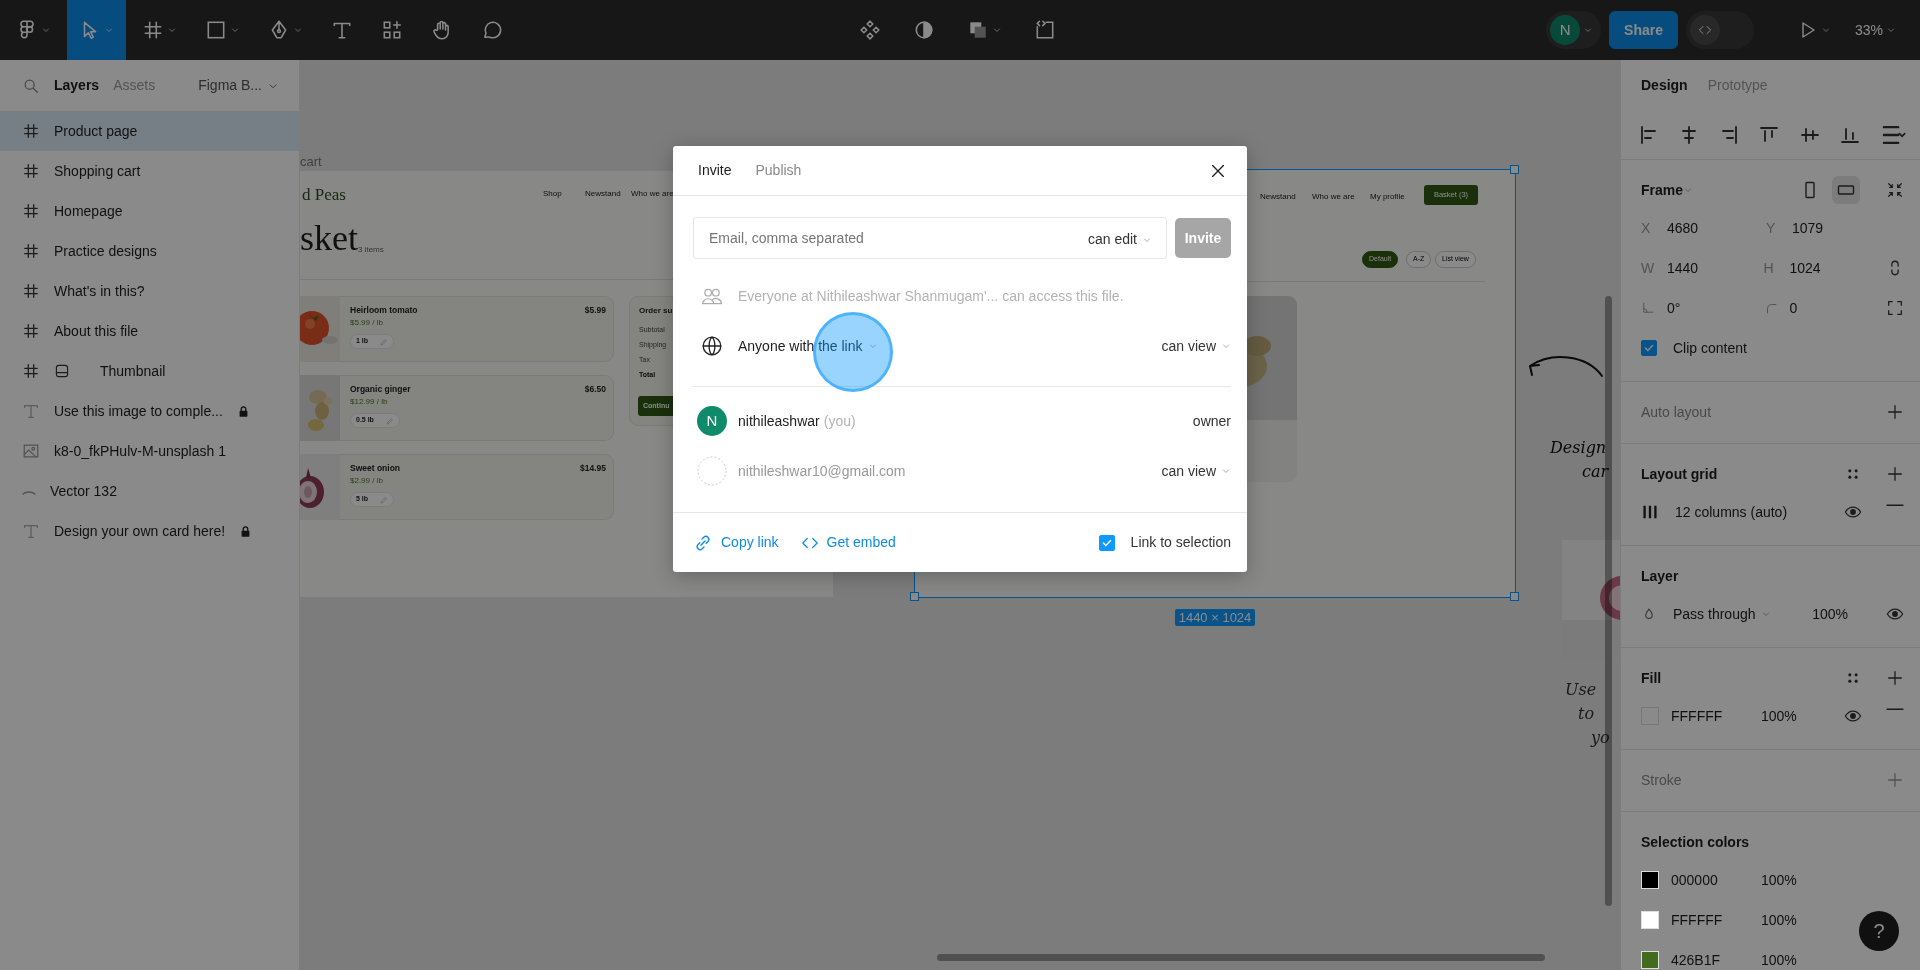 This screenshot has height=970, width=1920. Describe the element at coordinates (1695, 842) in the screenshot. I see `section-title: Selection colors` at that location.